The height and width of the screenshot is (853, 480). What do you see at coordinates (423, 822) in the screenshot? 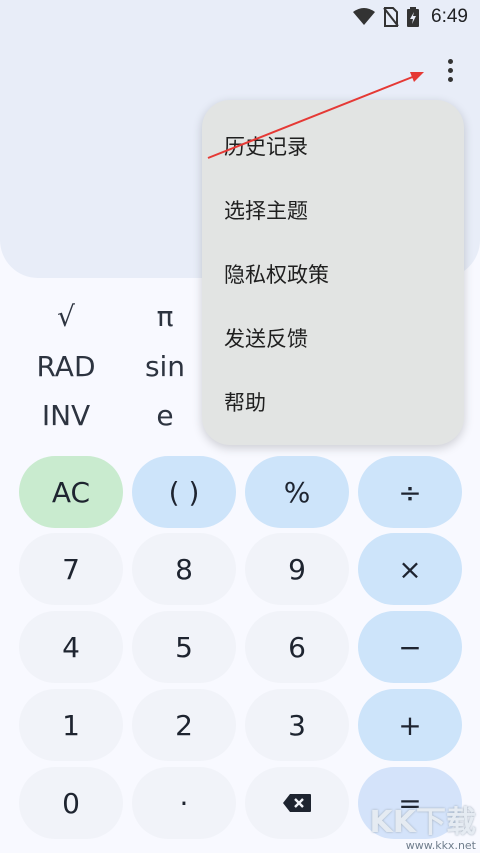
I see `watermark-brand: KK下载` at bounding box center [423, 822].